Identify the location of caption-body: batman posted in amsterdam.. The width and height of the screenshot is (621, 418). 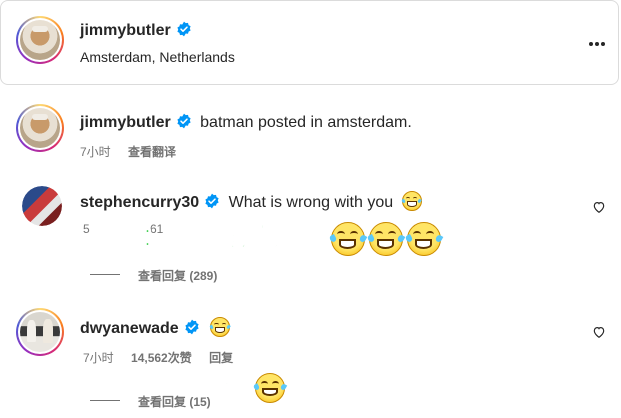
(306, 122).